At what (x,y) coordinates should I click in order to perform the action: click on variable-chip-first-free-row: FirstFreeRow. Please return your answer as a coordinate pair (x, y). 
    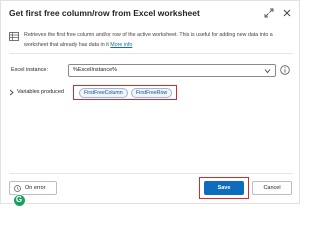
    Looking at the image, I should click on (152, 93).